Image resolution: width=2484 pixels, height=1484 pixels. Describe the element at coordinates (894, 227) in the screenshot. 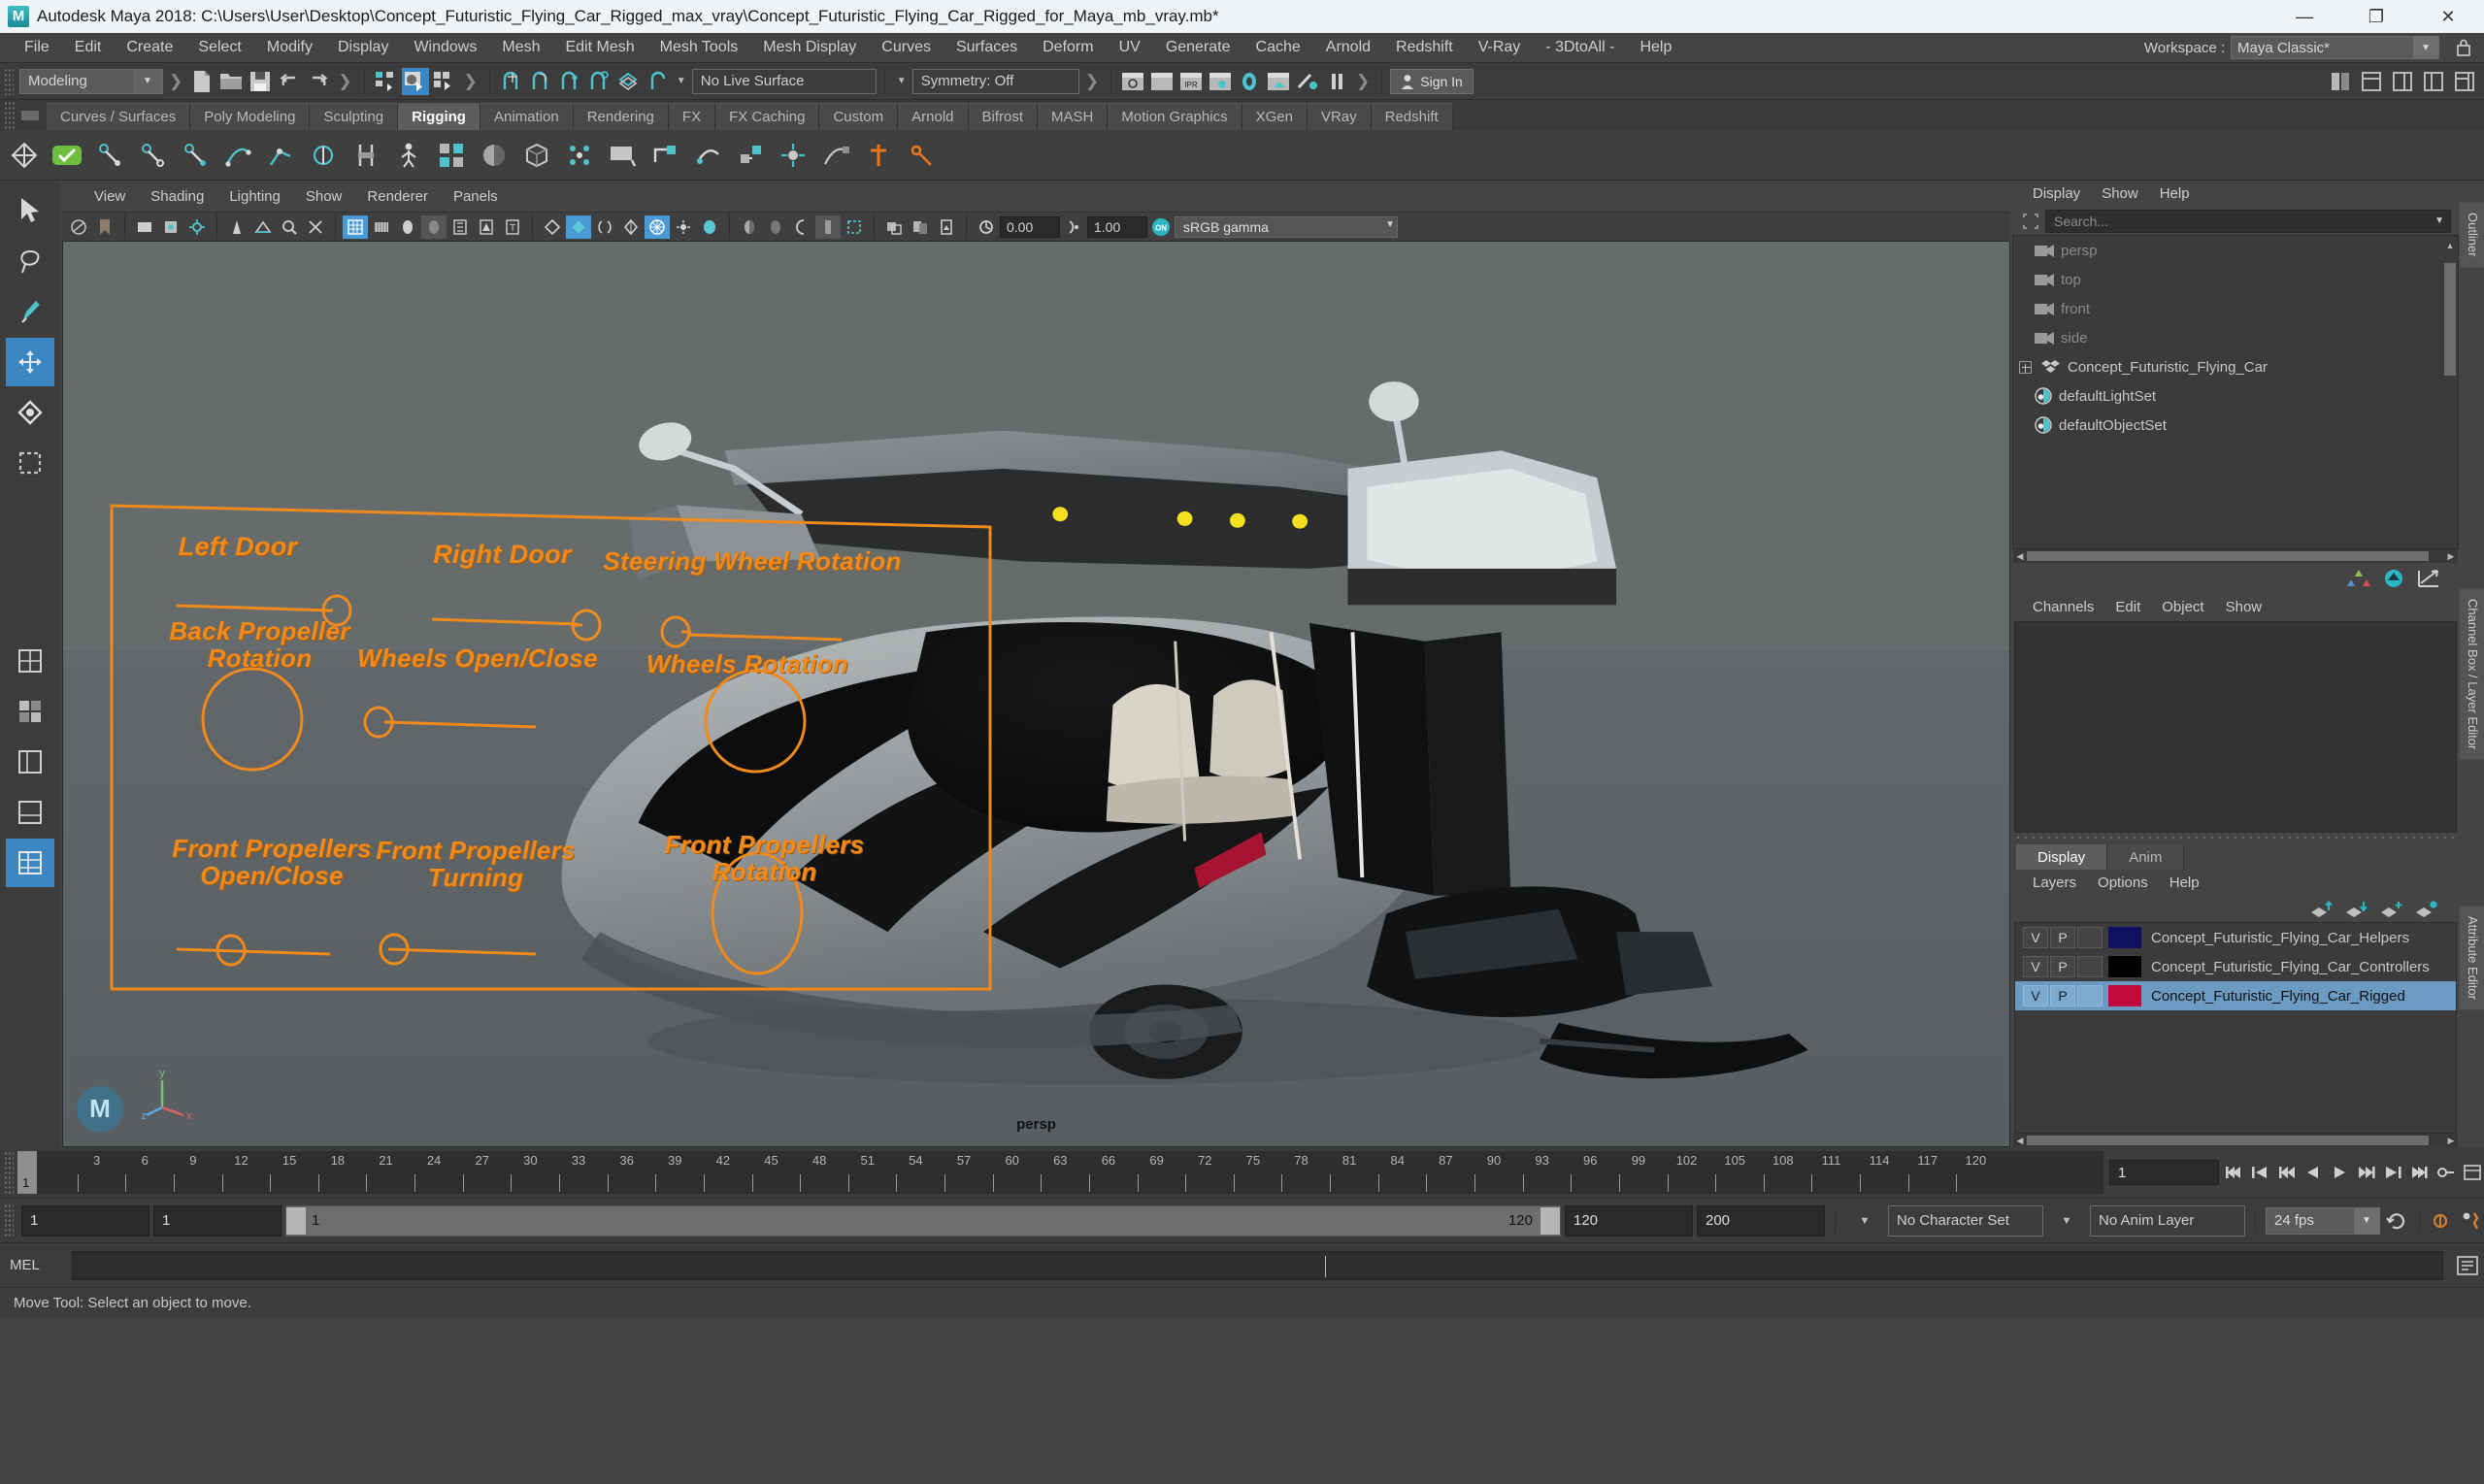

I see `display-textures-icon` at that location.